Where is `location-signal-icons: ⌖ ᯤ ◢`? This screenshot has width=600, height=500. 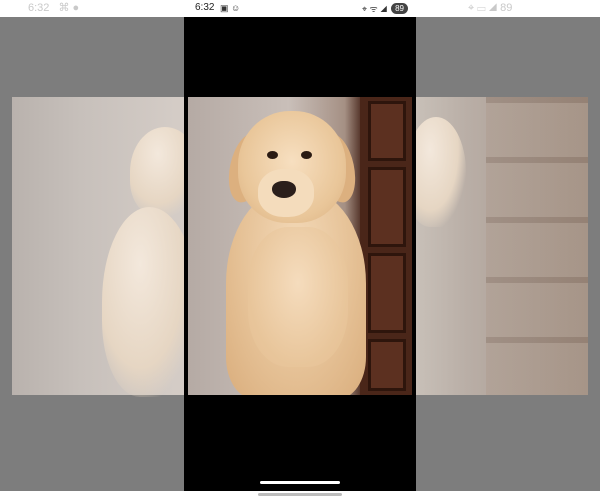
location-signal-icons: ⌖ ᯤ ◢ is located at coordinates (374, 9).